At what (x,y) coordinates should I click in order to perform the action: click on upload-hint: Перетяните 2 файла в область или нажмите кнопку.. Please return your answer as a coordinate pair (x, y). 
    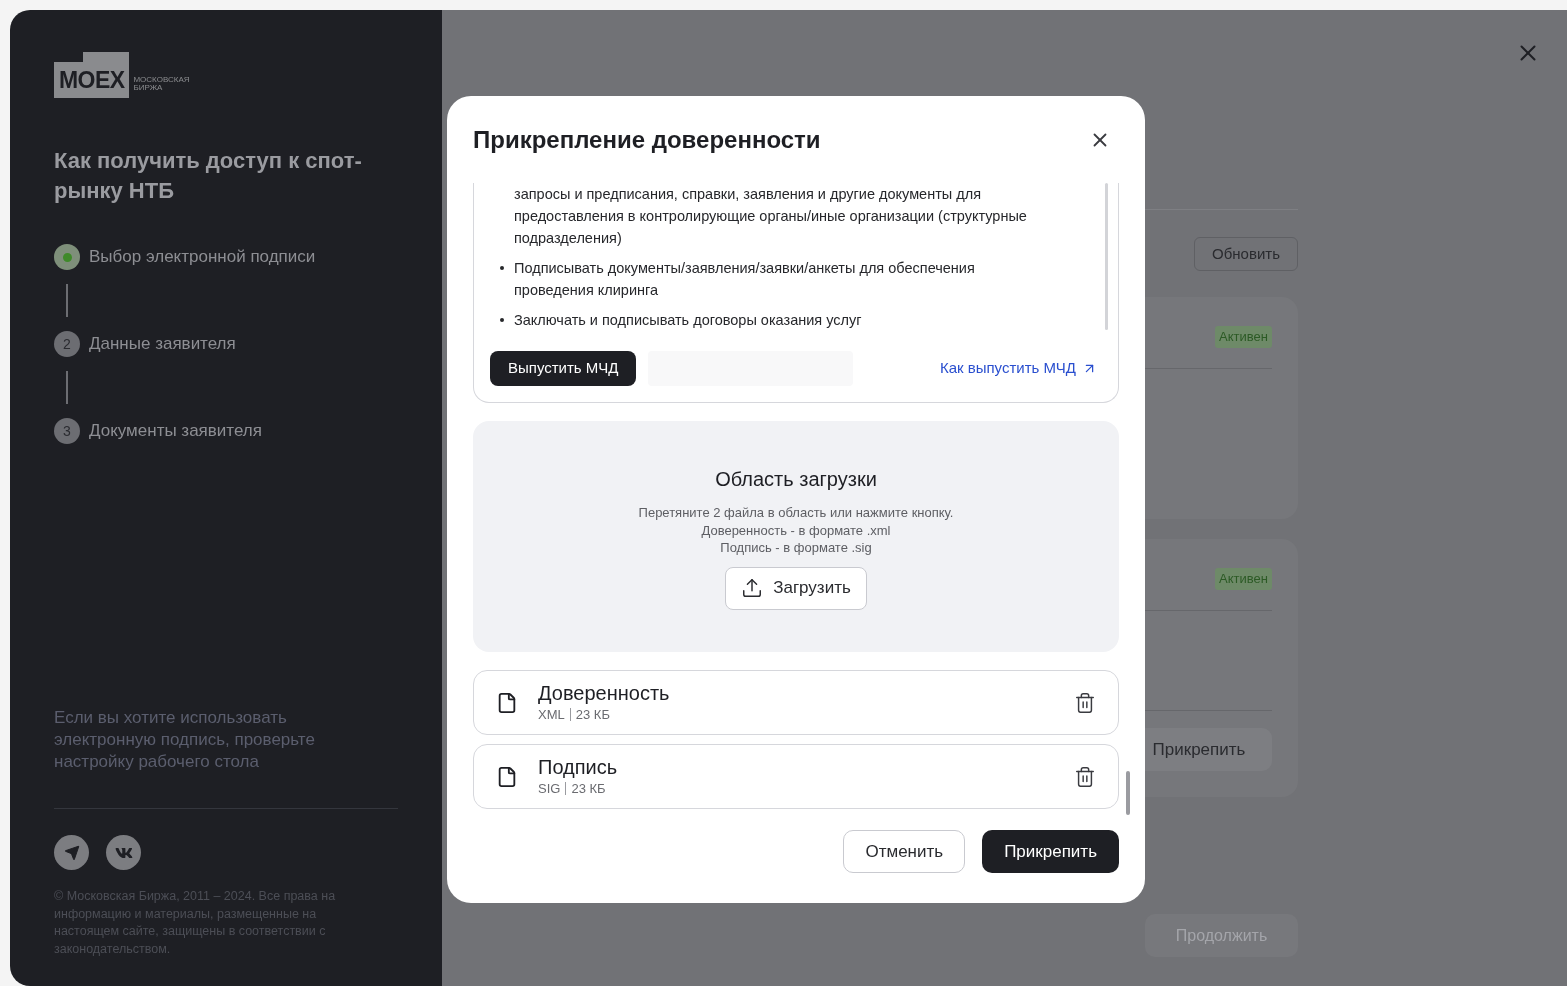
    Looking at the image, I should click on (796, 513).